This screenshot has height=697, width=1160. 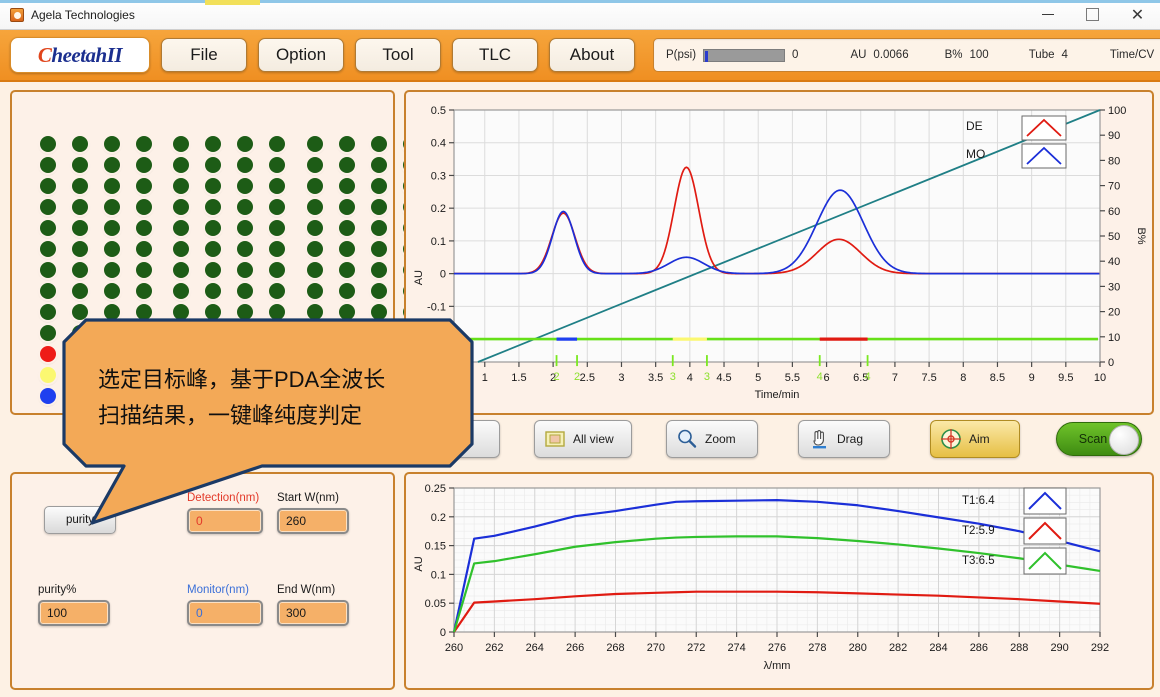 What do you see at coordinates (1092, 15) in the screenshot?
I see `maximize-button` at bounding box center [1092, 15].